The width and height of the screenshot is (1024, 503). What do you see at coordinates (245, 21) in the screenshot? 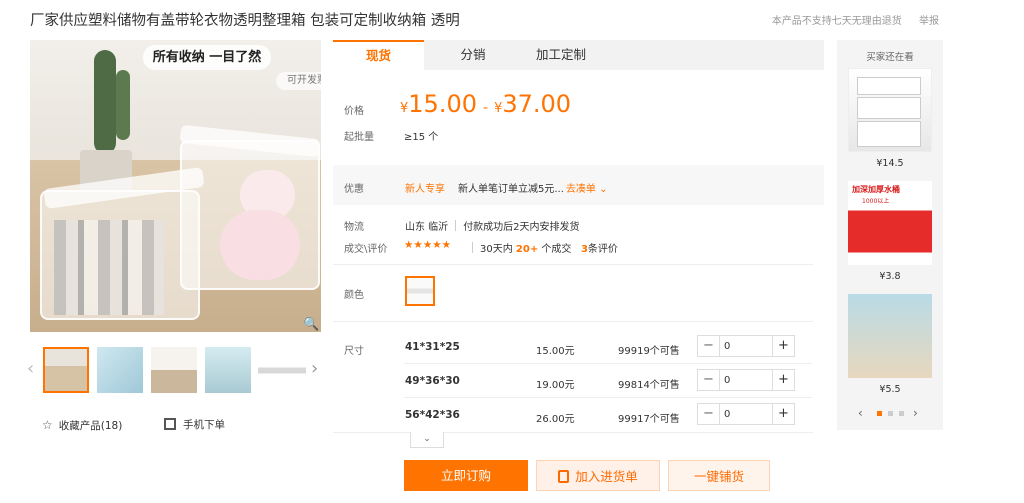
I see `product-title: 厂家供应塑料储物有盖带轮衣物透明整理箱 包装可定制收纳箱 透明` at bounding box center [245, 21].